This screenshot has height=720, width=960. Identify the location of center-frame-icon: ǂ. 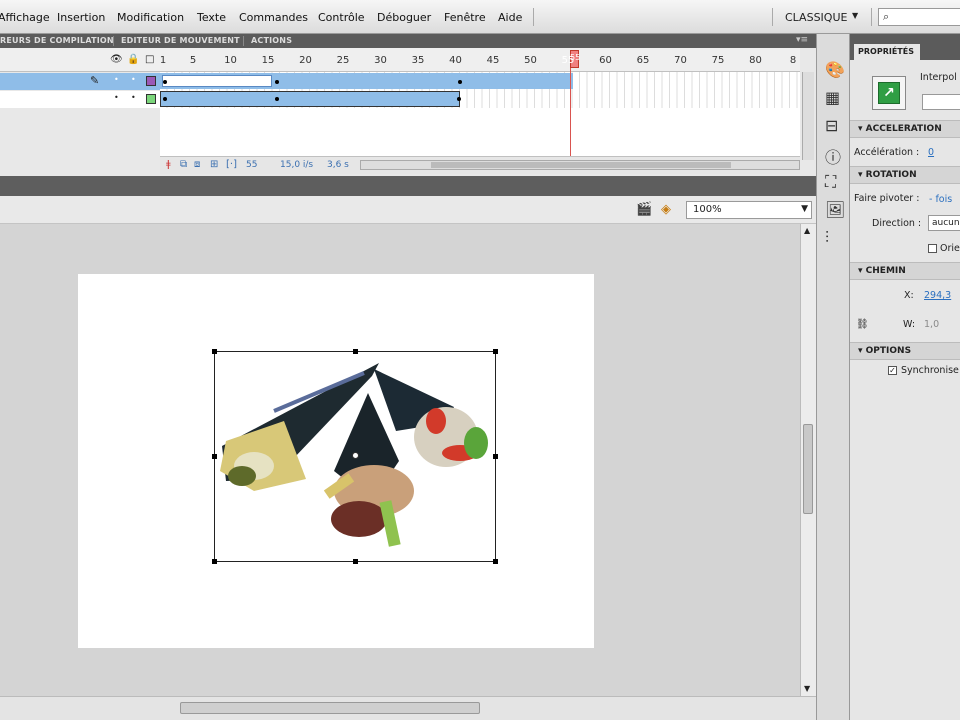
(168, 164).